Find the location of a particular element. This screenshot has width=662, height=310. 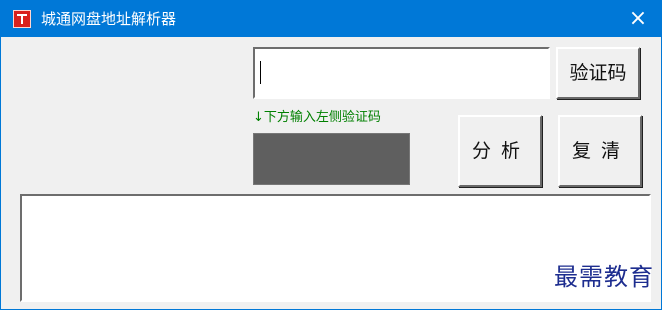

text-caret is located at coordinates (260, 72).